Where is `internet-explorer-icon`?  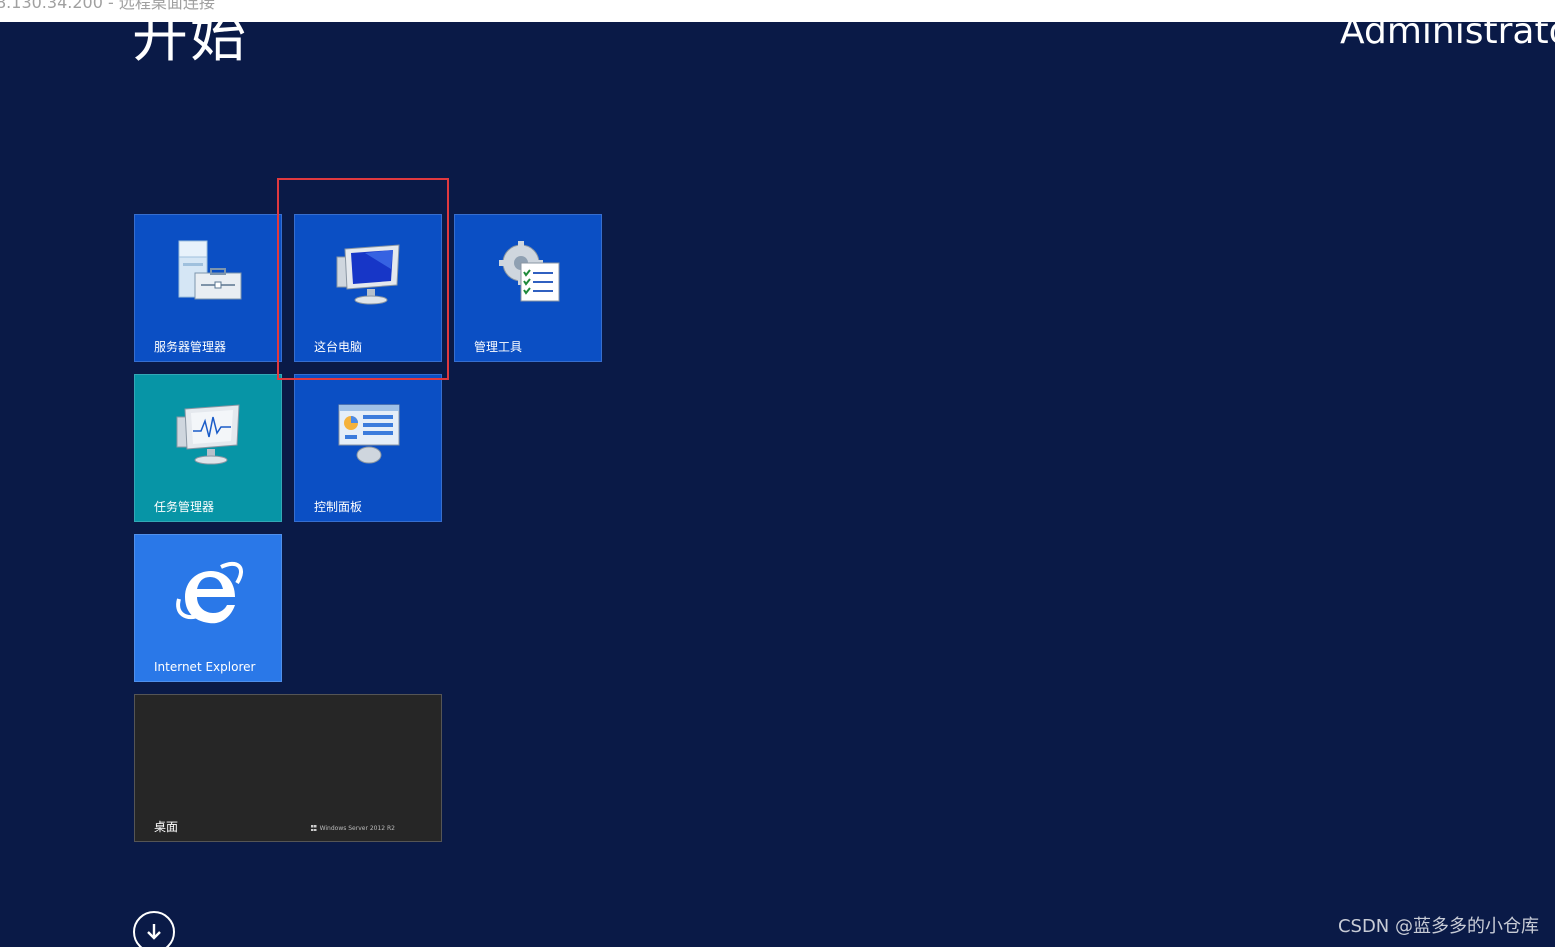 internet-explorer-icon is located at coordinates (209, 592).